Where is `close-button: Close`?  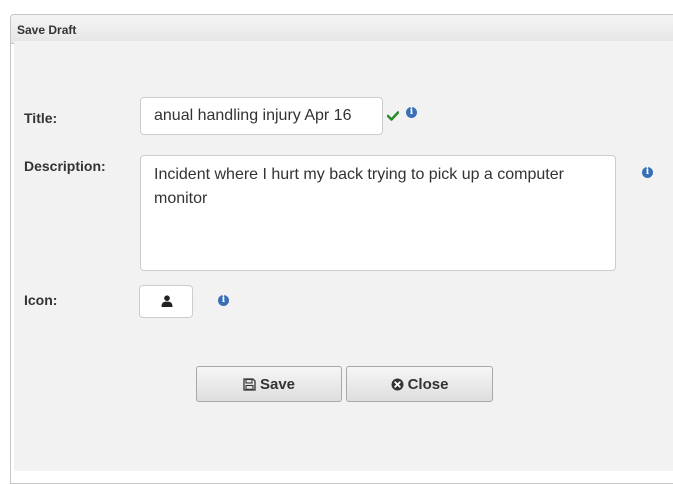
close-button: Close is located at coordinates (419, 384).